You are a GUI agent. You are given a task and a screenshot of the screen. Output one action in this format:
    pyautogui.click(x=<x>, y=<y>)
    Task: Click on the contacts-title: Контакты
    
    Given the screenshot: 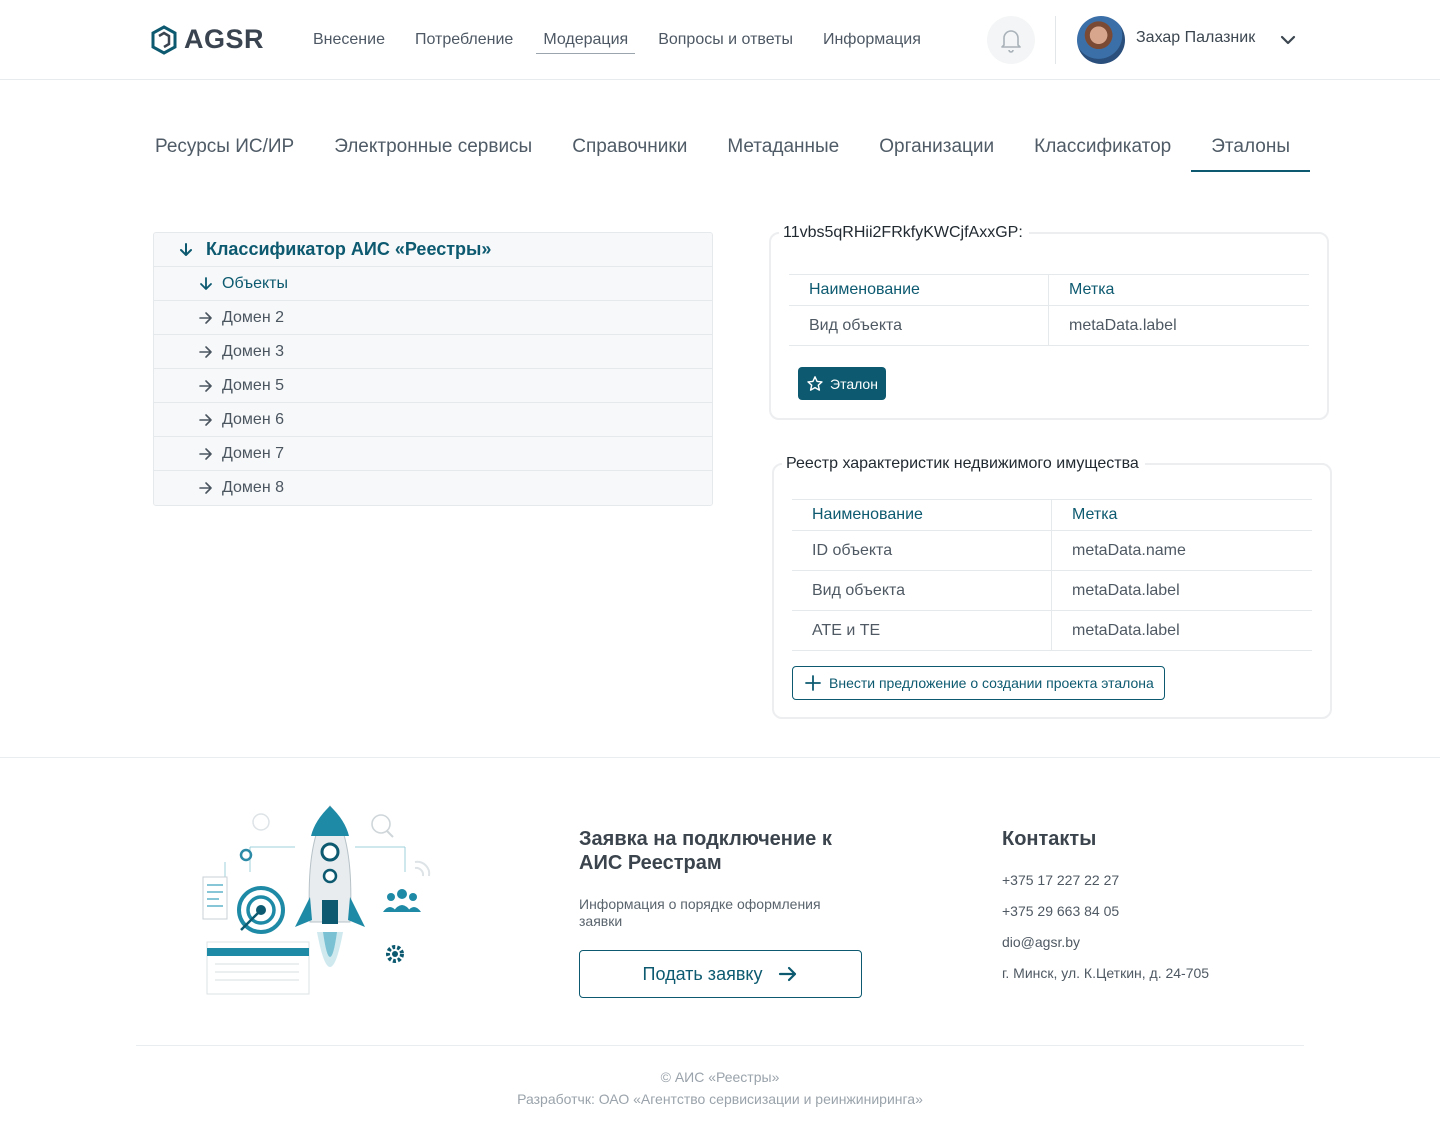 What is the action you would take?
    pyautogui.click(x=1049, y=839)
    